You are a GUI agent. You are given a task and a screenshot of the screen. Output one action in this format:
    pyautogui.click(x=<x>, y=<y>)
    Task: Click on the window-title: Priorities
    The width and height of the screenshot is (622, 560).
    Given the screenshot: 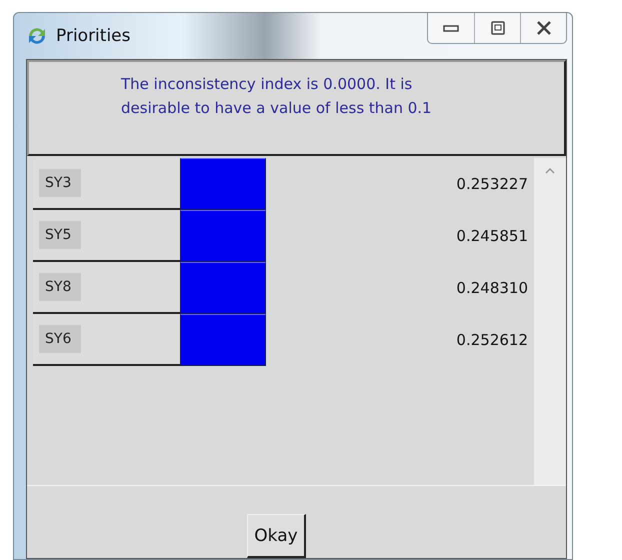 What is the action you would take?
    pyautogui.click(x=94, y=36)
    